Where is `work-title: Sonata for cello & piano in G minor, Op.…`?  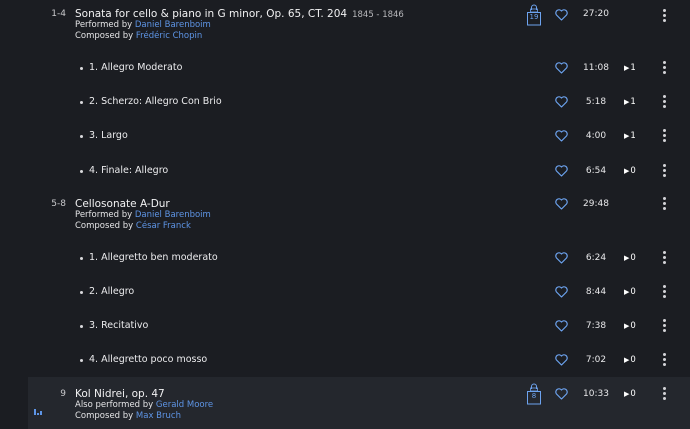 work-title: Sonata for cello & piano in G minor, Op.… is located at coordinates (239, 14).